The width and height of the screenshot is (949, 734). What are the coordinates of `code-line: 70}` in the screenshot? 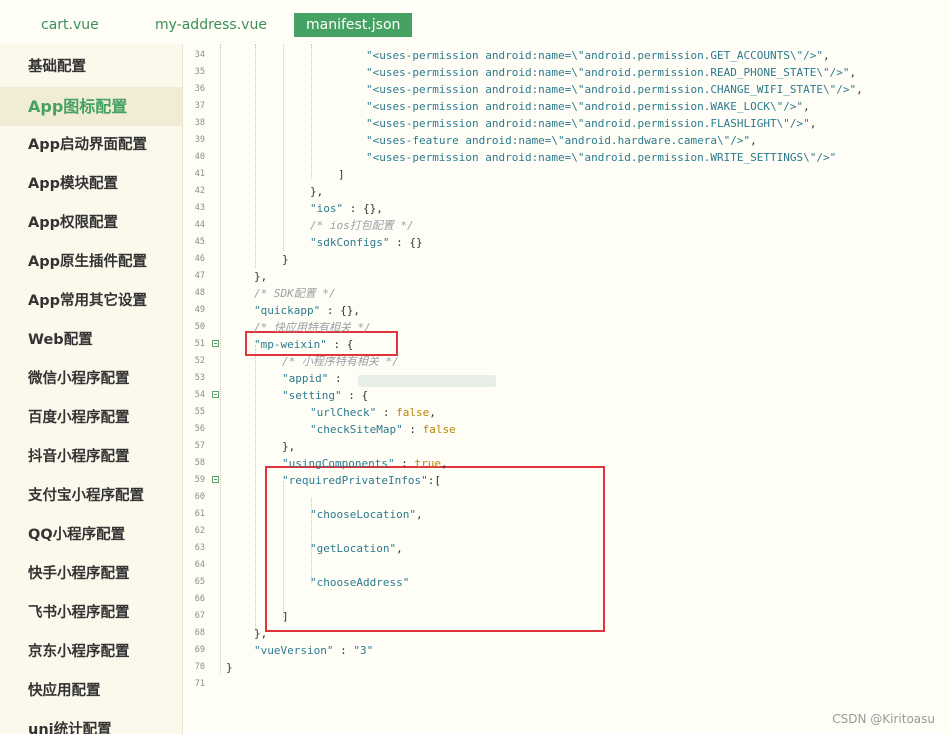 It's located at (566, 667).